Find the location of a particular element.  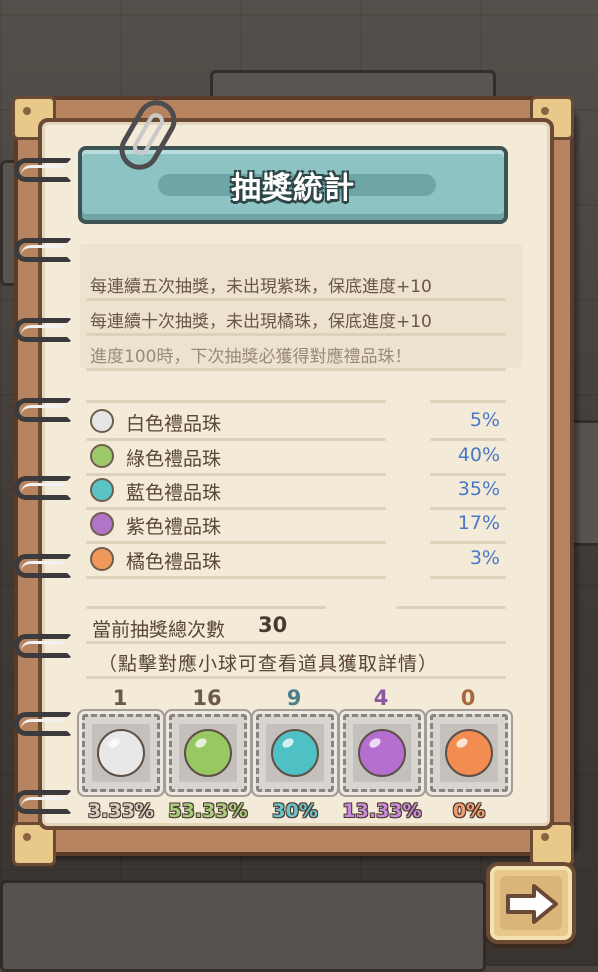

hint-text: （點擊對應小球可查看道具獲取詳情） is located at coordinates (268, 664).